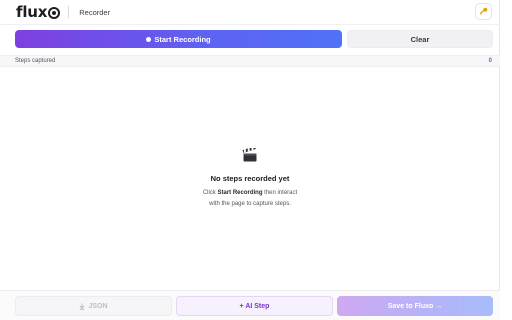 This screenshot has width=512, height=320. What do you see at coordinates (210, 193) in the screenshot?
I see `empty-text-prefix: Click` at bounding box center [210, 193].